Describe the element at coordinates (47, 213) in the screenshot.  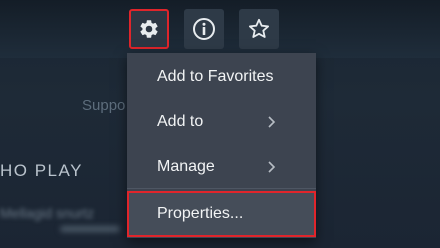
I see `blurred-activity-text: Mellagid snurtz` at that location.